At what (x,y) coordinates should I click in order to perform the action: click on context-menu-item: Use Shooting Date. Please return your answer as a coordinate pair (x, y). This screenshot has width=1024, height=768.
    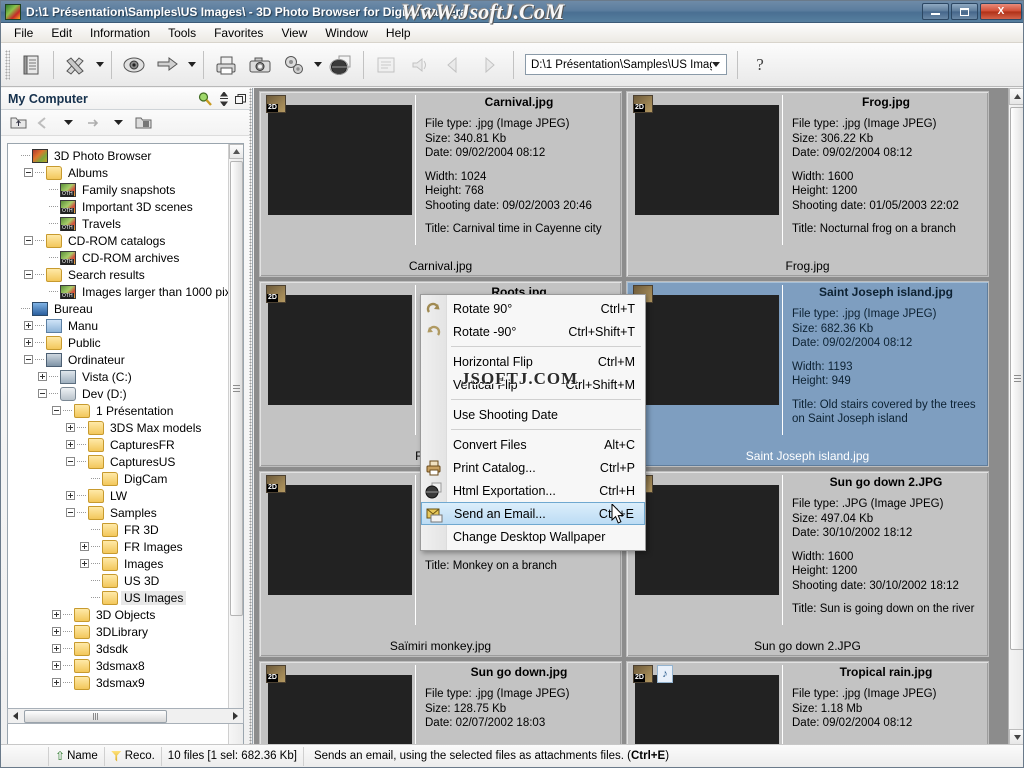
    Looking at the image, I should click on (533, 414).